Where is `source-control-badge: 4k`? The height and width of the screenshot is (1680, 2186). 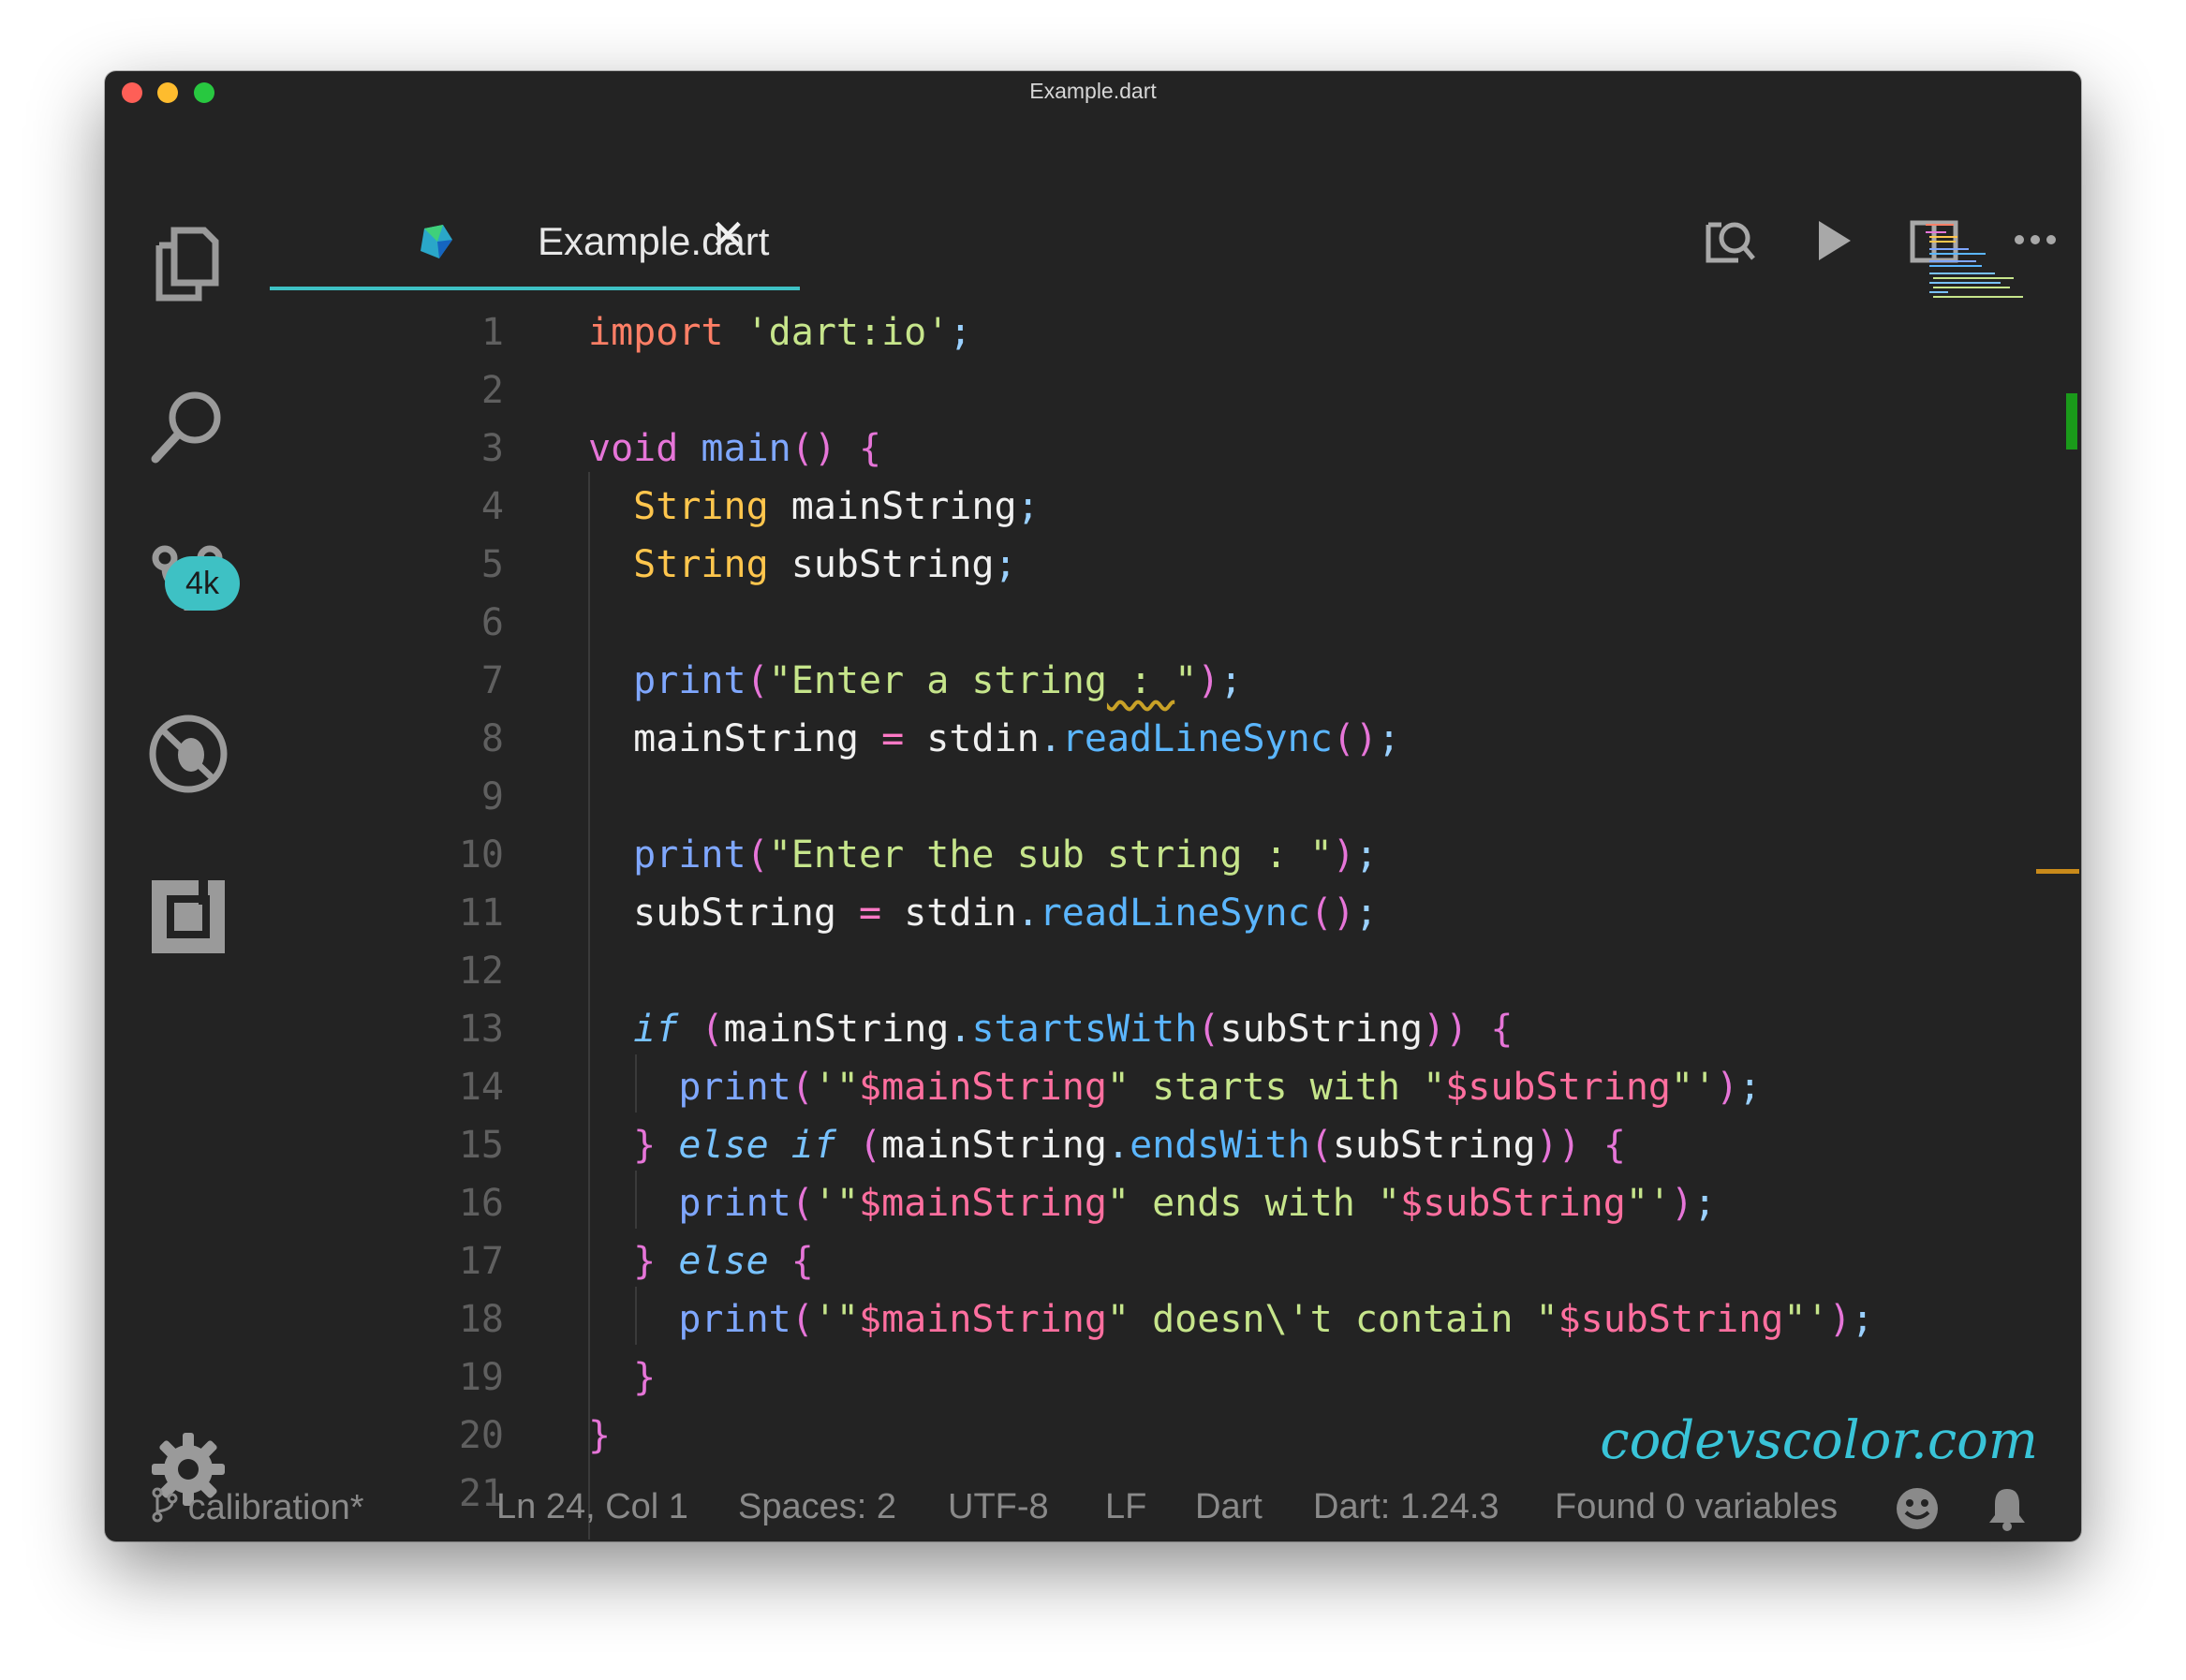 source-control-badge: 4k is located at coordinates (202, 583).